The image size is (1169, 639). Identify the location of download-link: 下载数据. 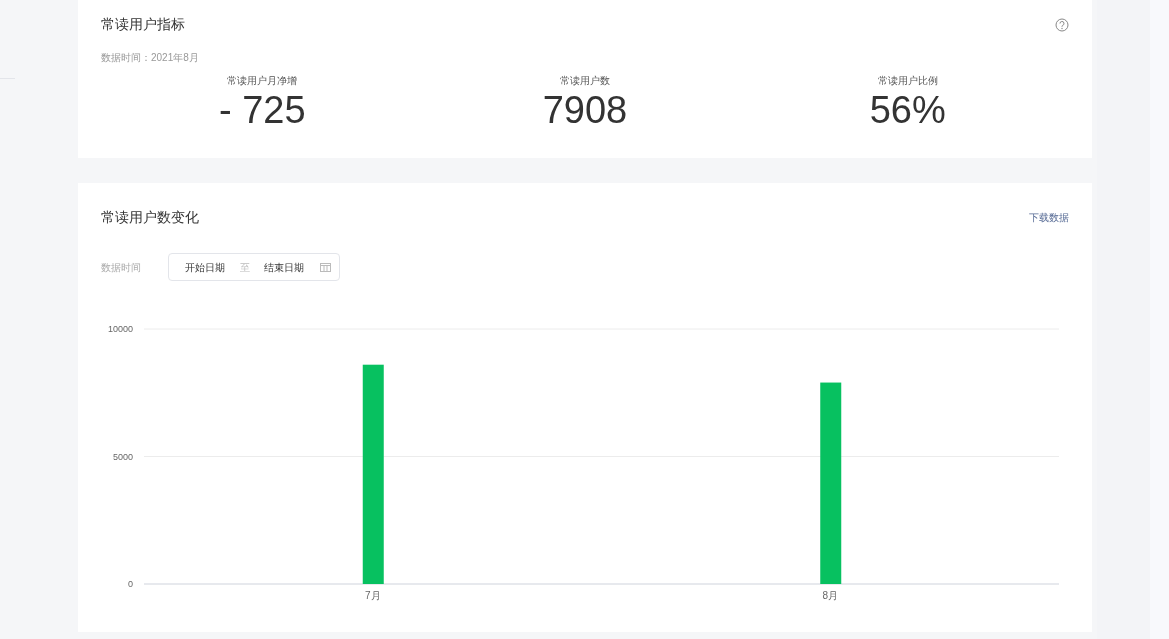
(1049, 217).